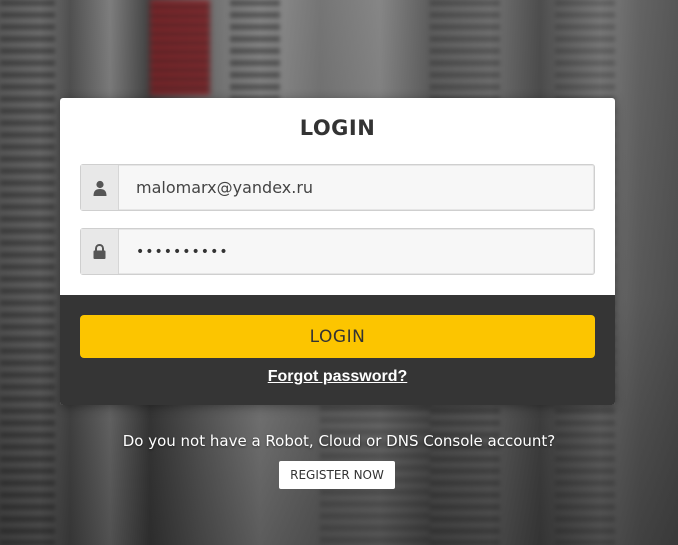  I want to click on forgot-password-link: Forgot password?, so click(337, 377).